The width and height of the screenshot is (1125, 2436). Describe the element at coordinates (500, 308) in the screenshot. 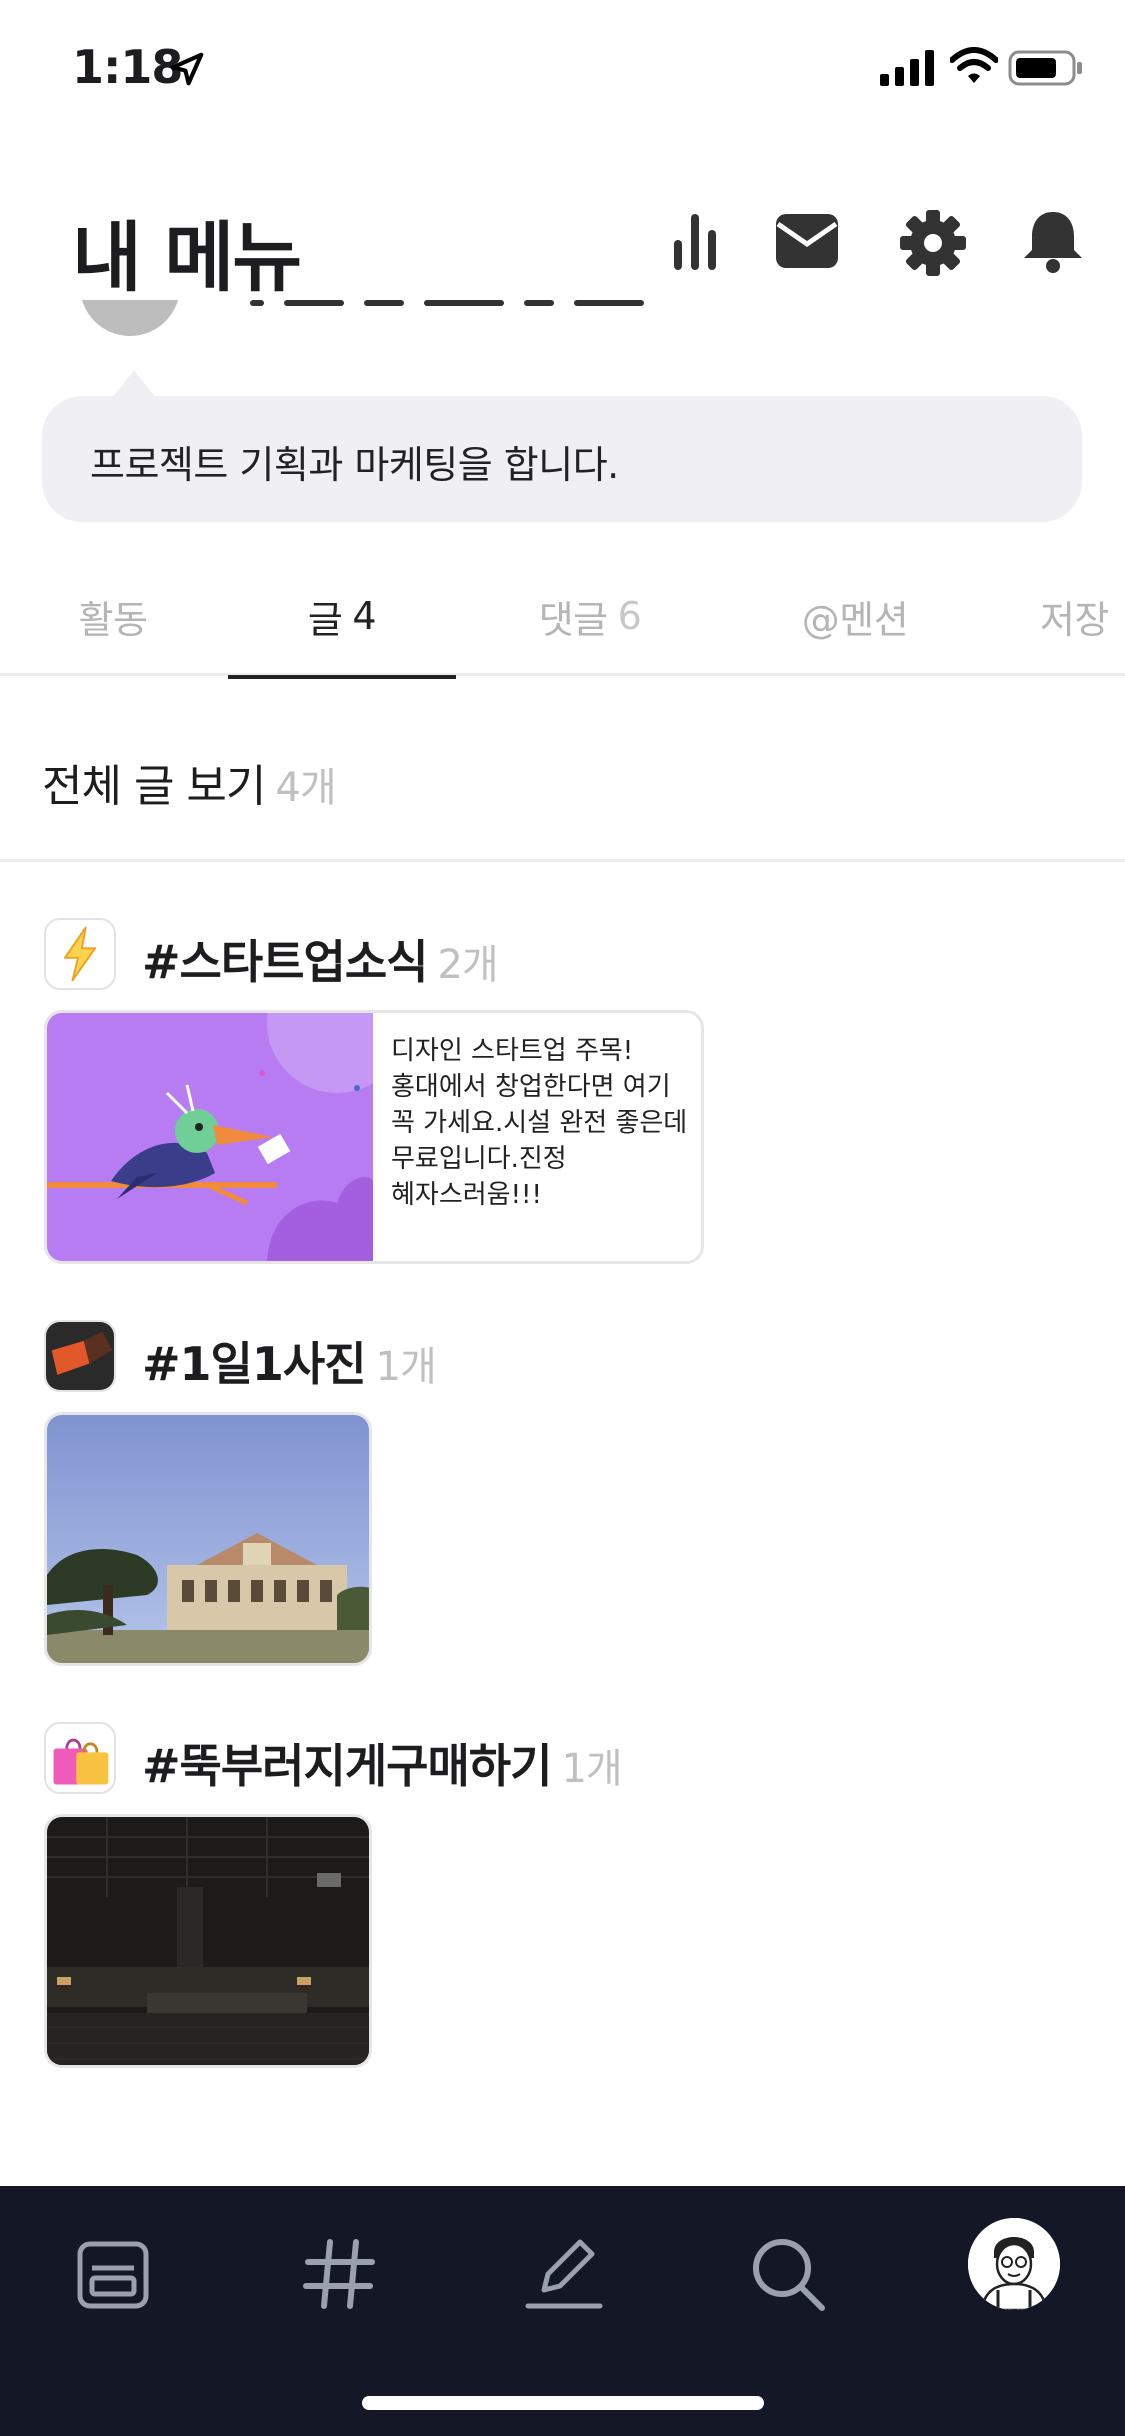

I see `profile-name-peek` at that location.